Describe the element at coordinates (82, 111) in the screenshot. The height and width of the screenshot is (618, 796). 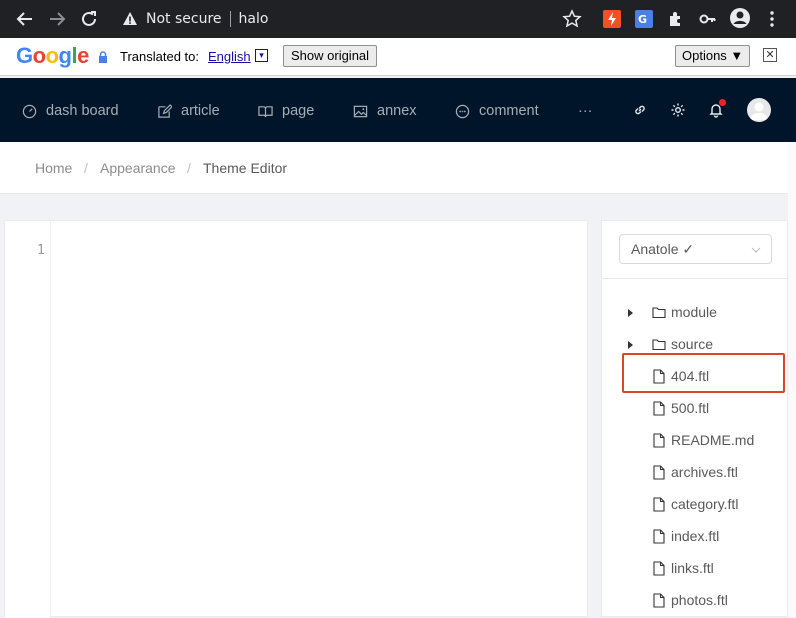
I see `nav-label: dash board` at that location.